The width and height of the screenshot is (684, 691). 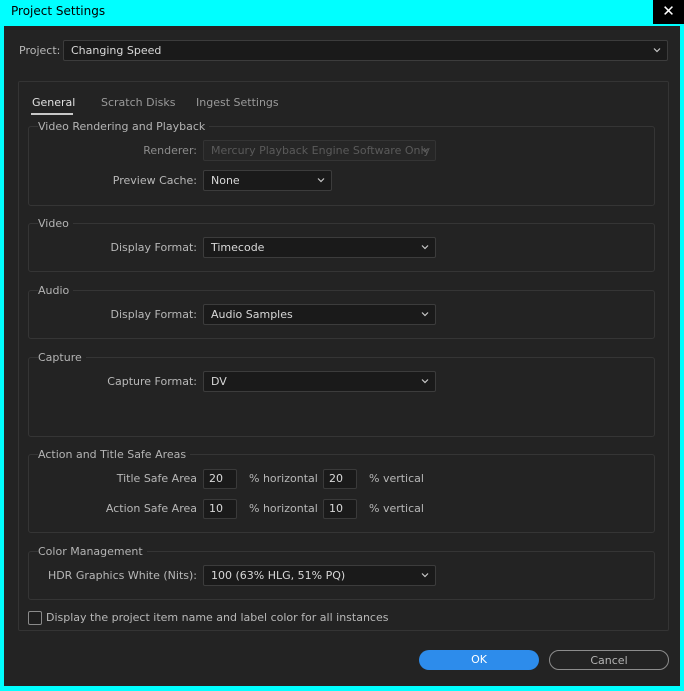 What do you see at coordinates (156, 478) in the screenshot?
I see `title-safe-label: Title Safe Area` at bounding box center [156, 478].